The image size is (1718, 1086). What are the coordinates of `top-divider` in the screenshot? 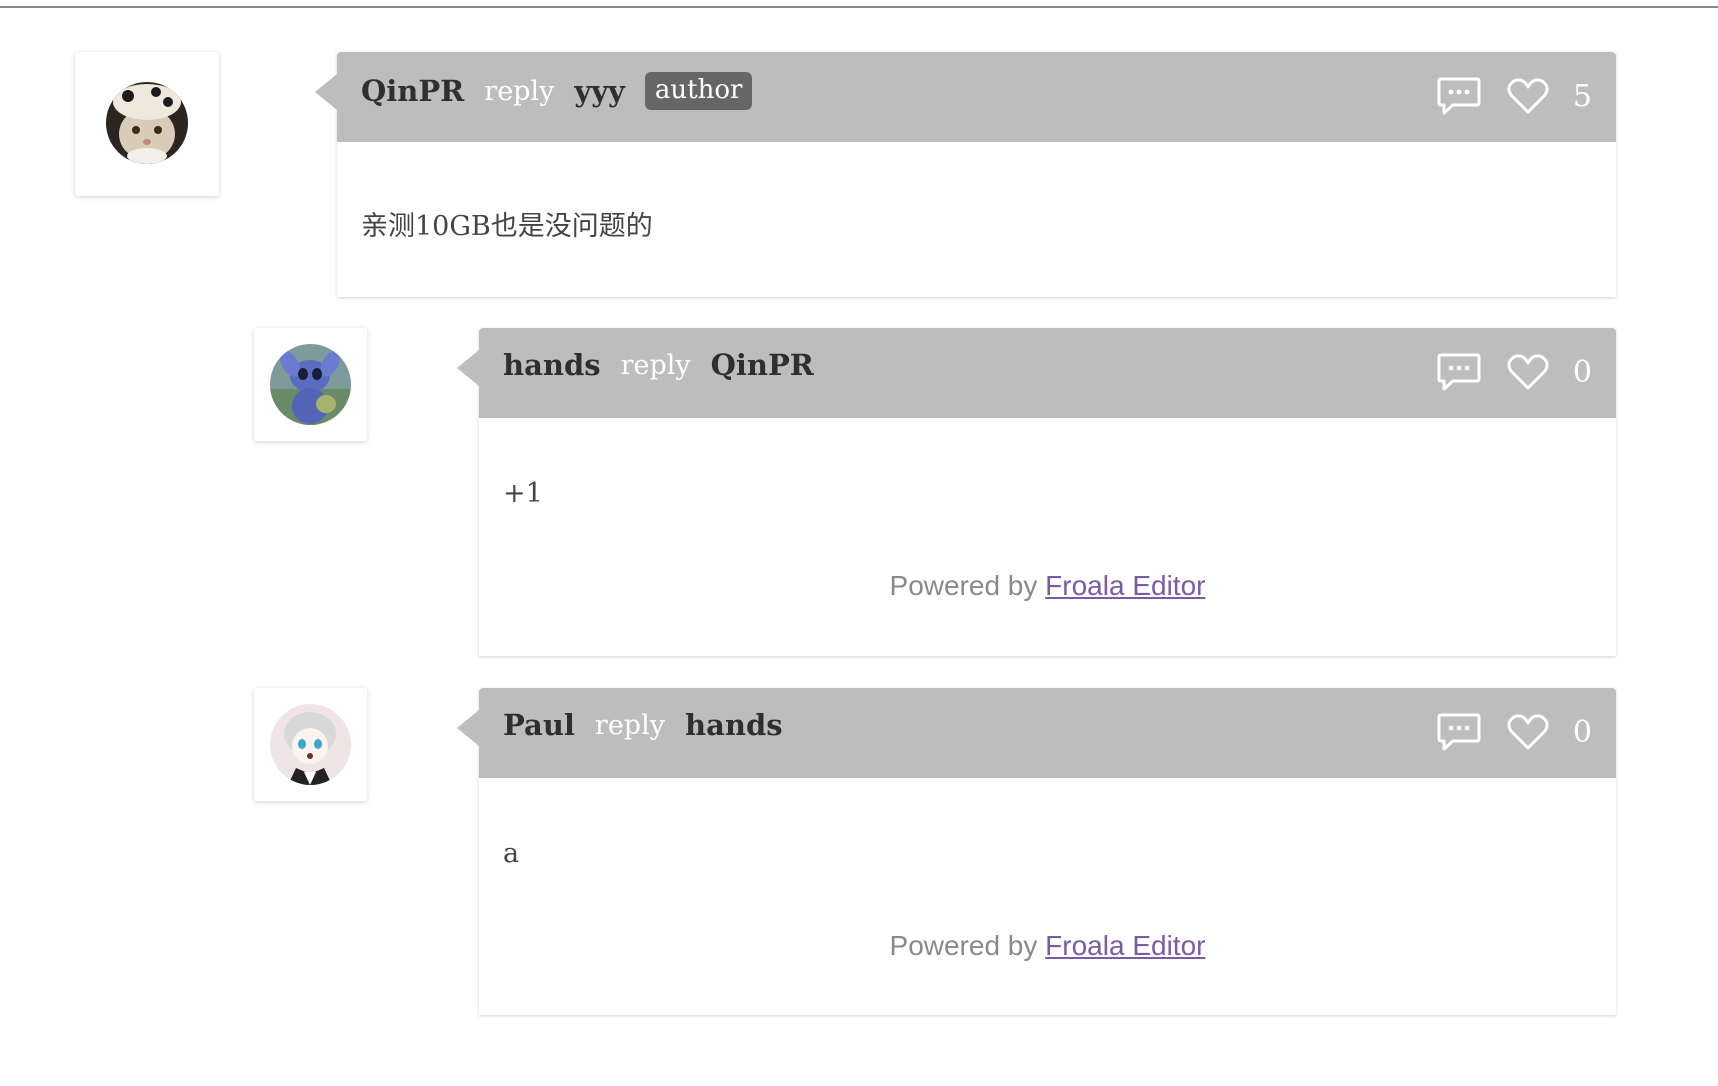 It's located at (859, 7).